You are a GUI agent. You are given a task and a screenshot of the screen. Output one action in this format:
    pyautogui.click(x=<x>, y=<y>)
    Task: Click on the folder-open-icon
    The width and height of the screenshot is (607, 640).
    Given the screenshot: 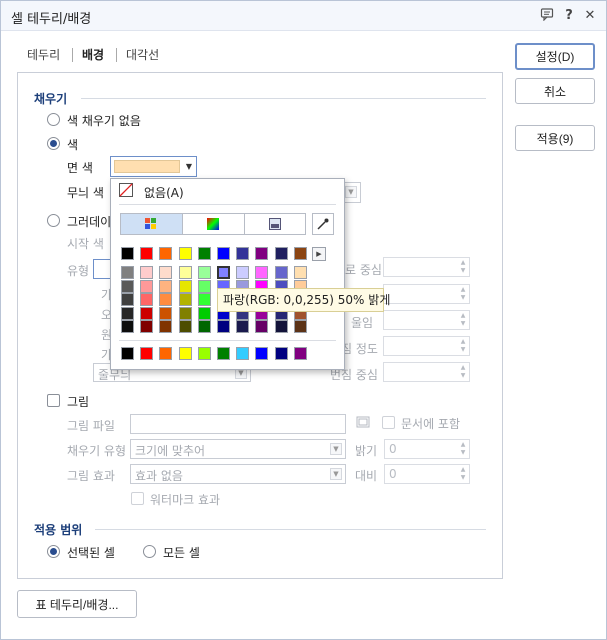 What is the action you would take?
    pyautogui.click(x=364, y=423)
    